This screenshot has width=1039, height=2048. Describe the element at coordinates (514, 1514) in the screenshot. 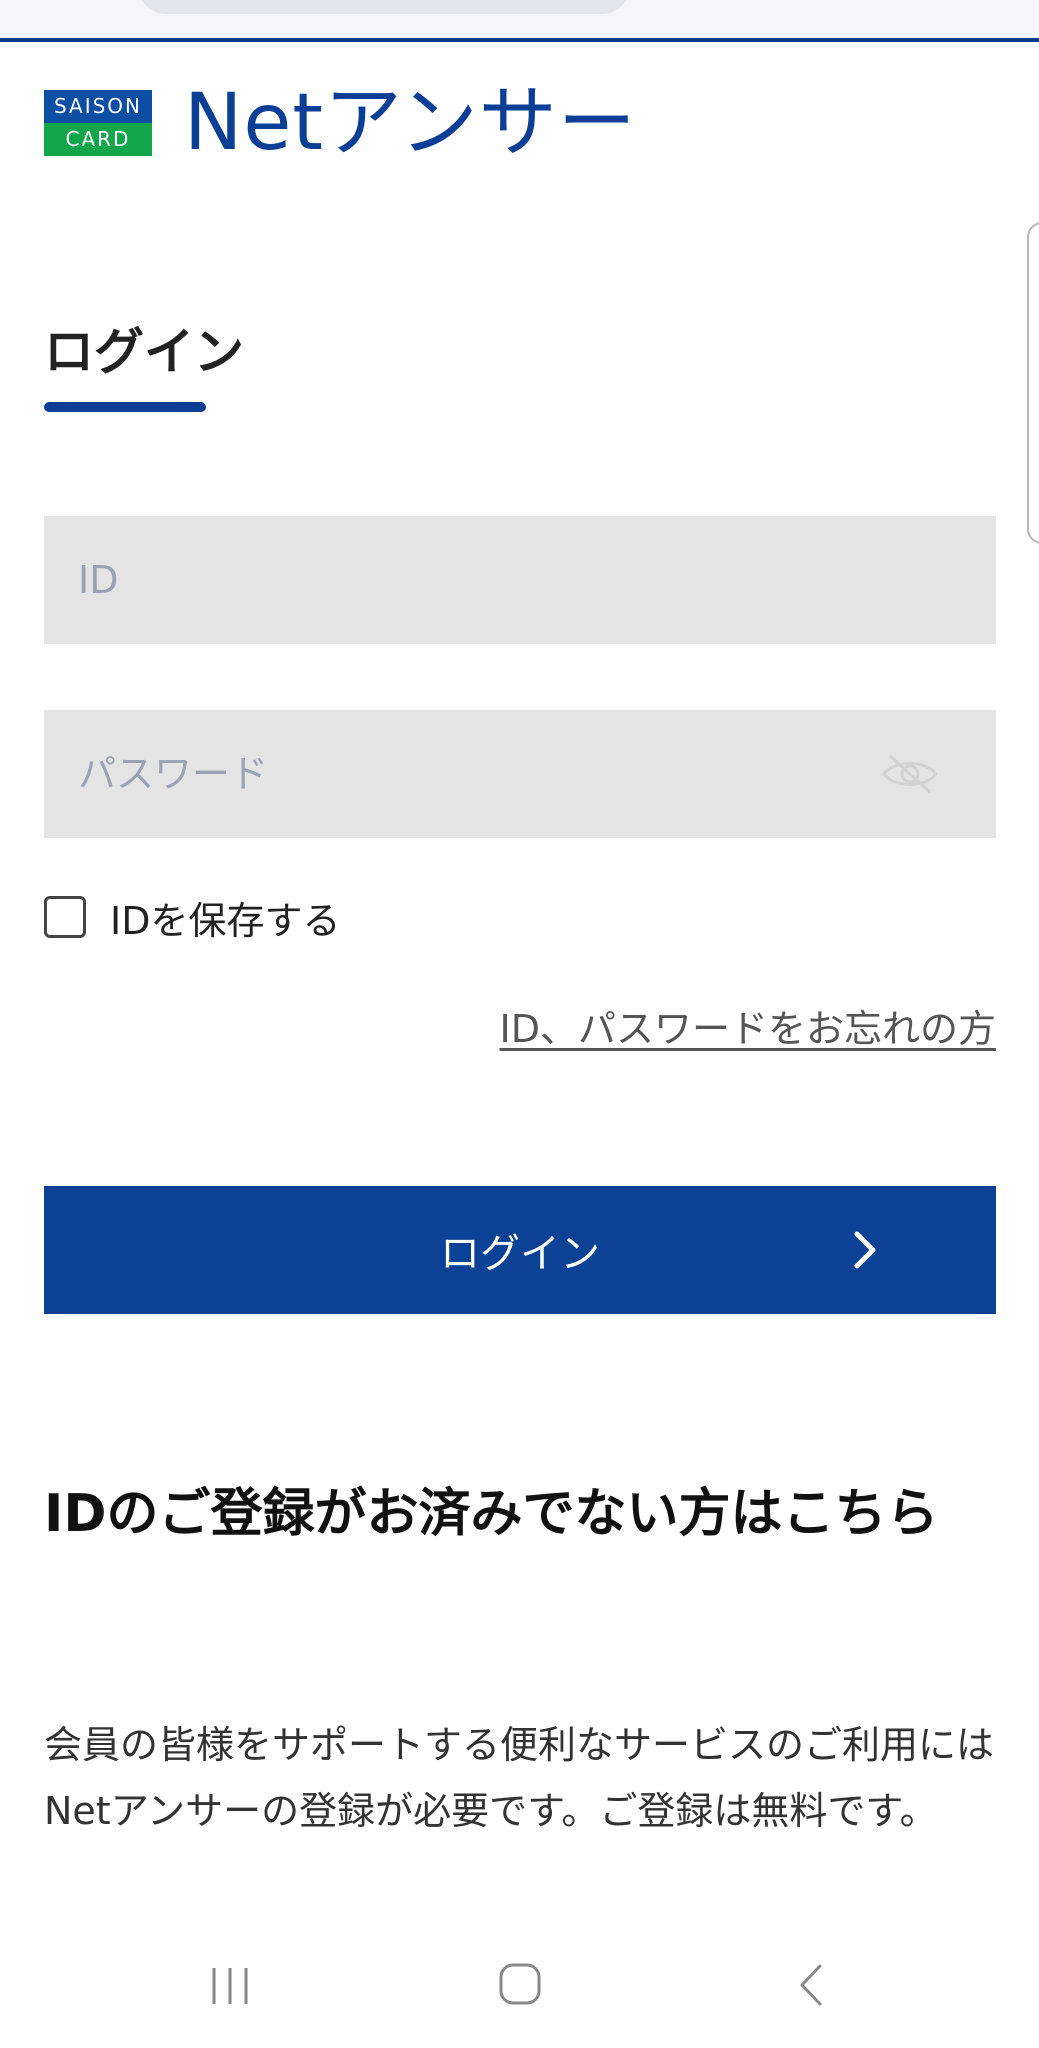

I see `registration-heading: IDのご登録がお済みでない方はこちら` at that location.